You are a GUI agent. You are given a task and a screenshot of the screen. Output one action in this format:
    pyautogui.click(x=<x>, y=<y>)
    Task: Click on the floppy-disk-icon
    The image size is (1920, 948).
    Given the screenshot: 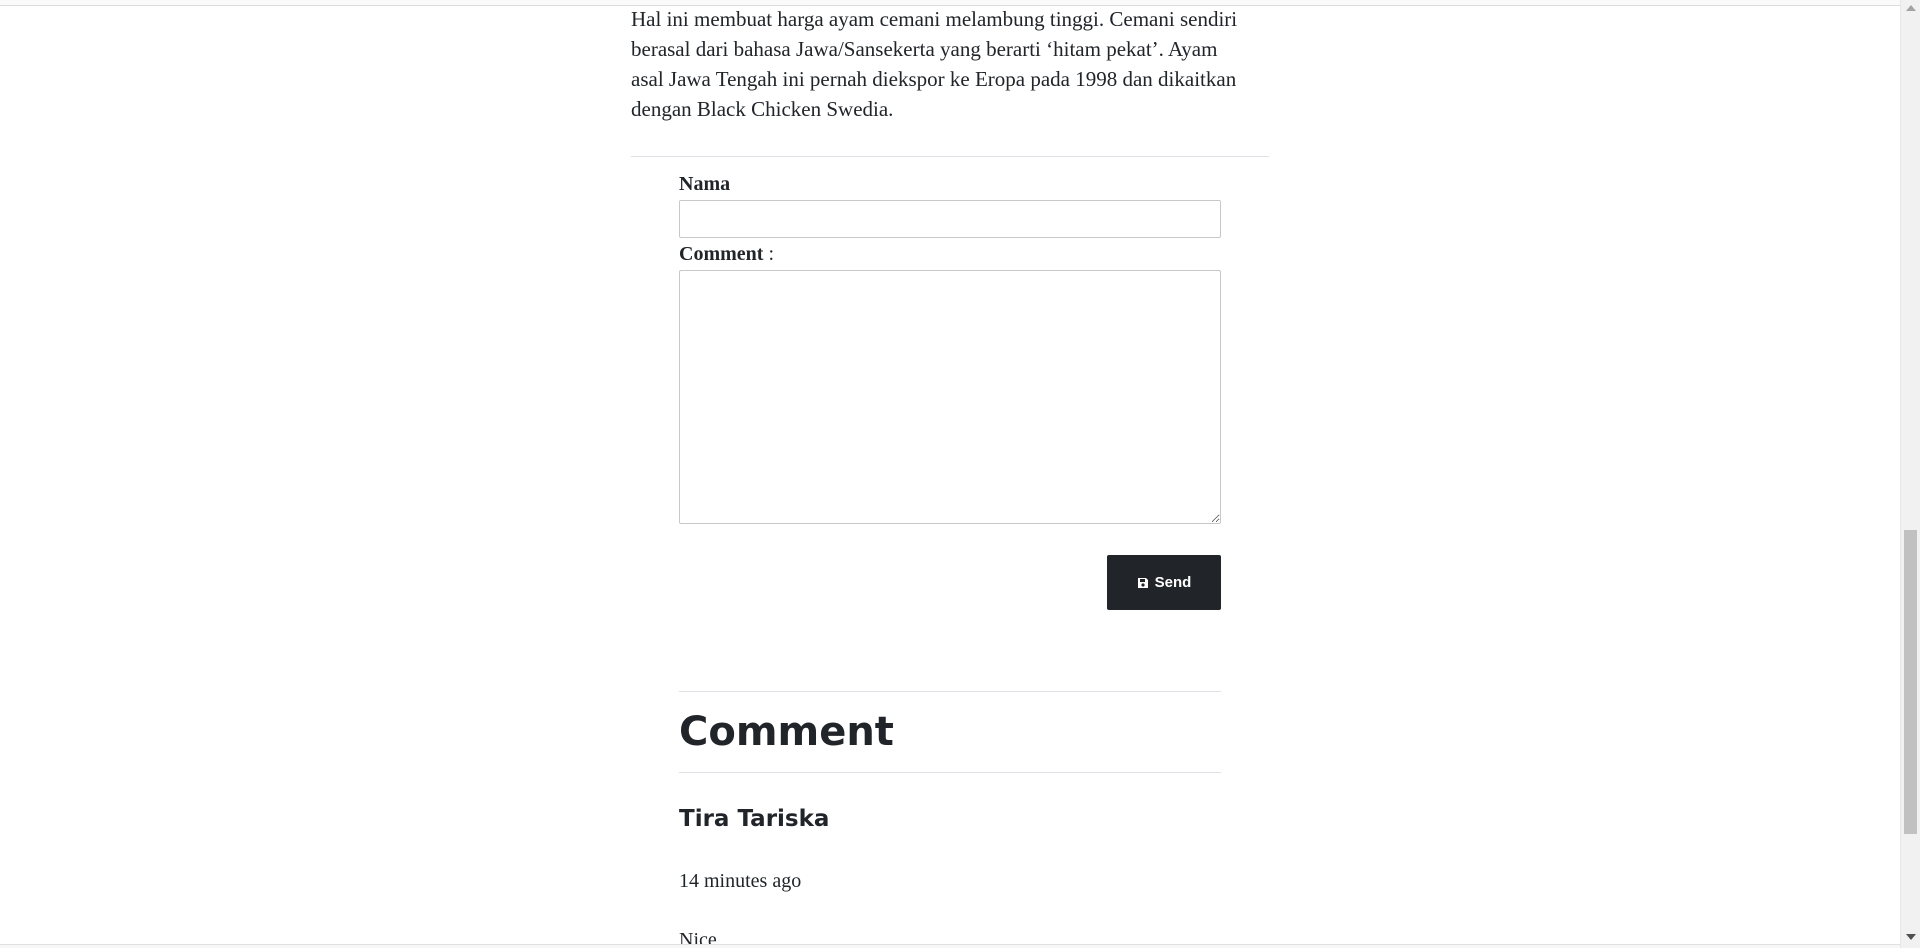 What is the action you would take?
    pyautogui.click(x=1142, y=582)
    